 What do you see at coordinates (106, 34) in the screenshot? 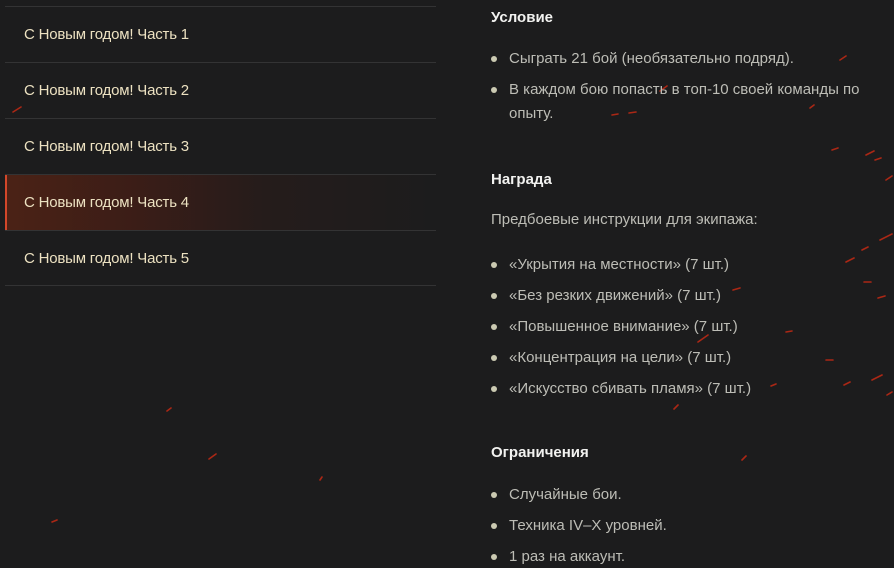
I see `sidebar-item-label: С Новым годом! Часть 1` at bounding box center [106, 34].